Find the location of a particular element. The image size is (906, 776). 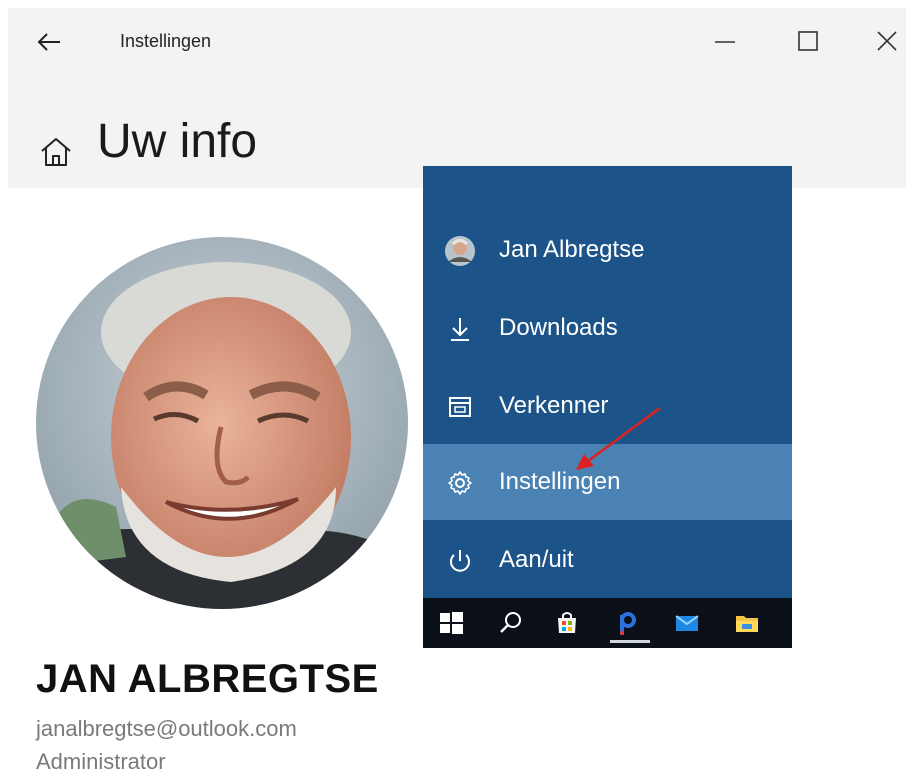

search-icon is located at coordinates (511, 623).